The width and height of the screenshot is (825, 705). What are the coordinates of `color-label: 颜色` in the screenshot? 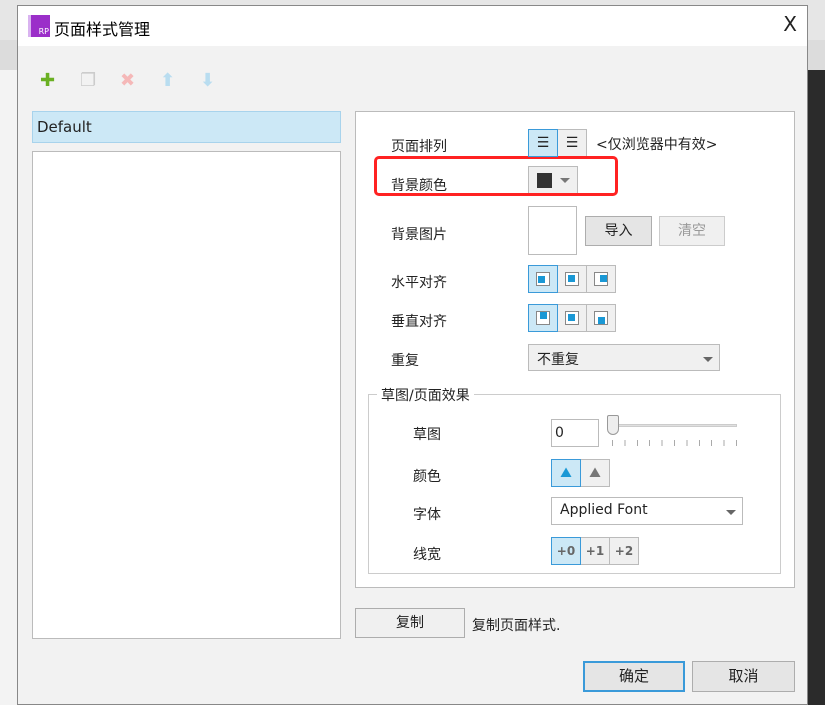 It's located at (427, 477).